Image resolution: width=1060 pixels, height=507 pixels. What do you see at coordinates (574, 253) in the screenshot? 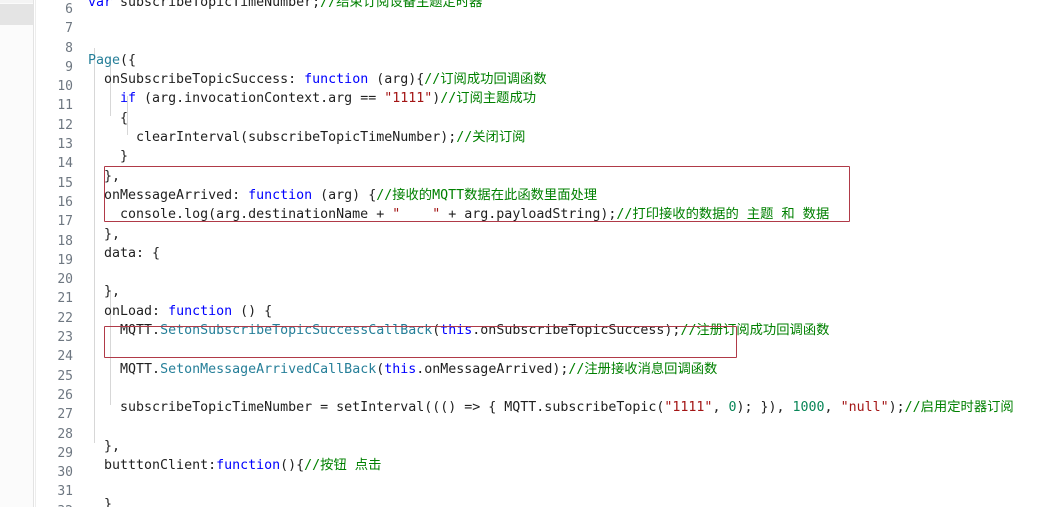
I see `code-line: data: {` at bounding box center [574, 253].